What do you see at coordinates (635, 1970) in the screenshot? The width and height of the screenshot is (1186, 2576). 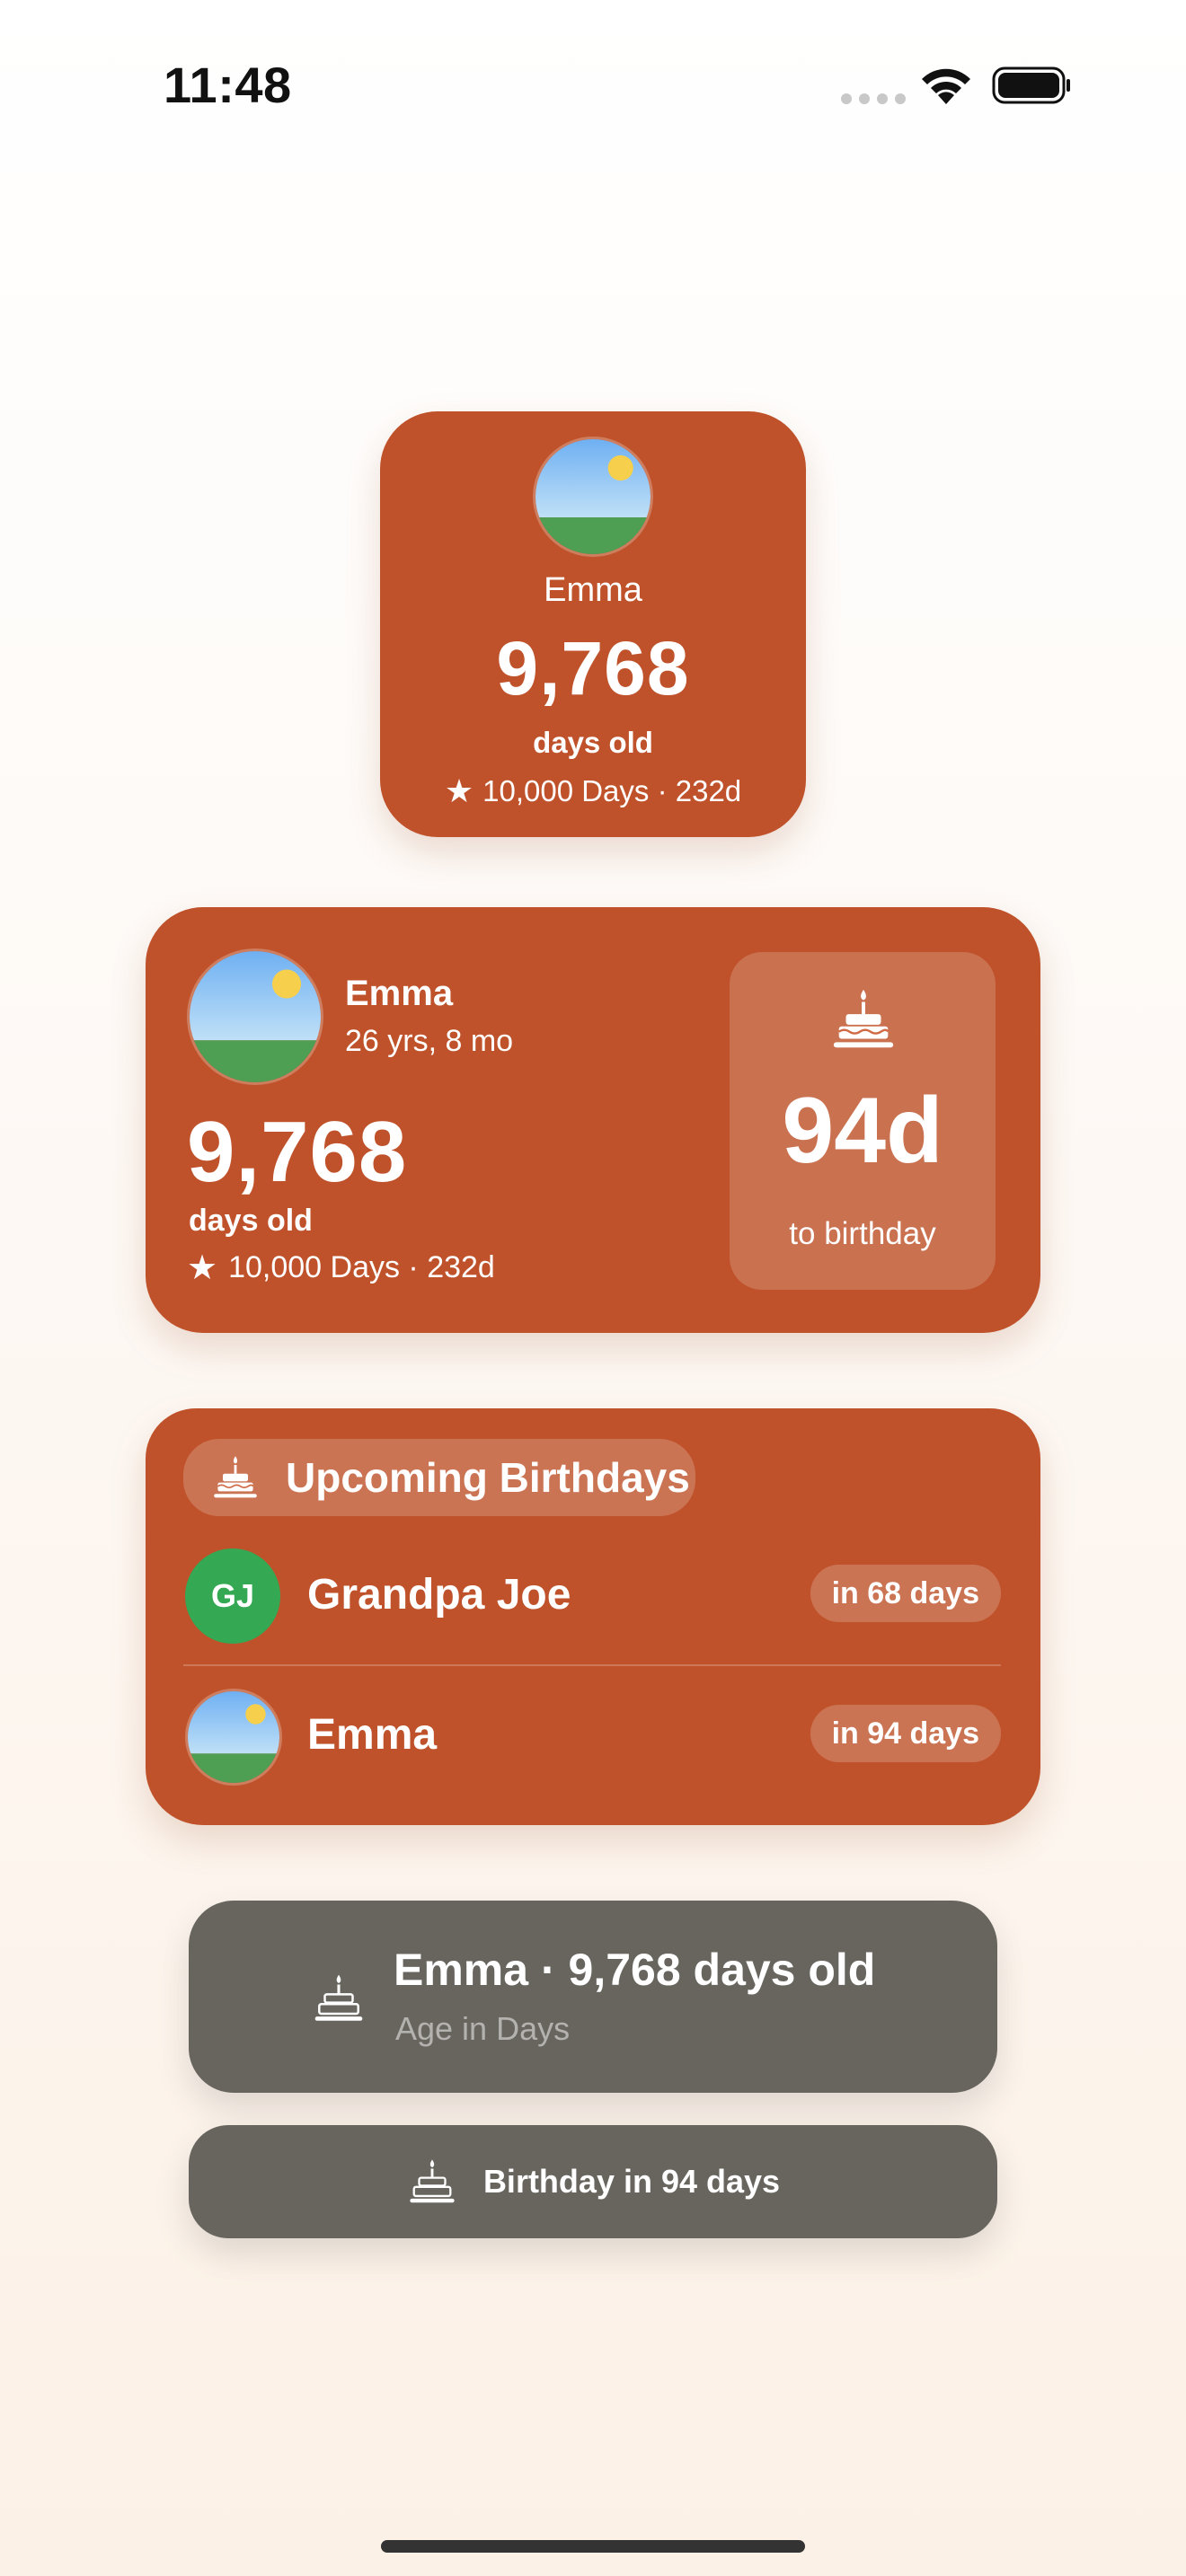 I see `widget-title: Emma · 9,768 days old` at bounding box center [635, 1970].